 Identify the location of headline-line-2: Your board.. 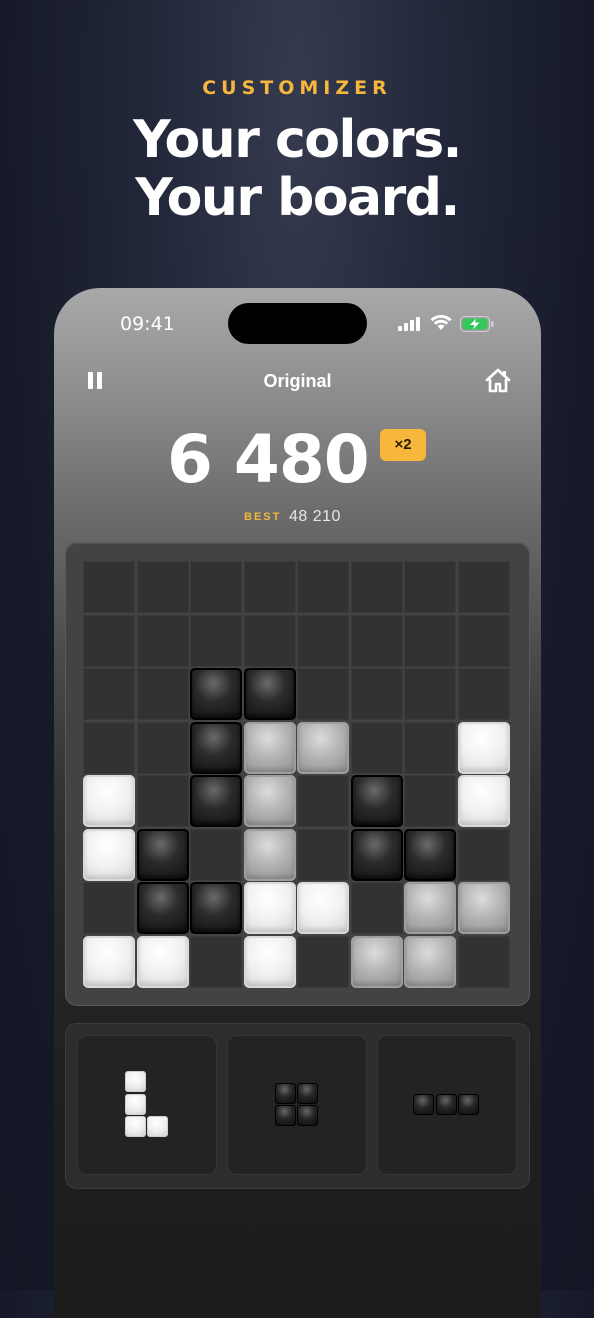
(297, 198).